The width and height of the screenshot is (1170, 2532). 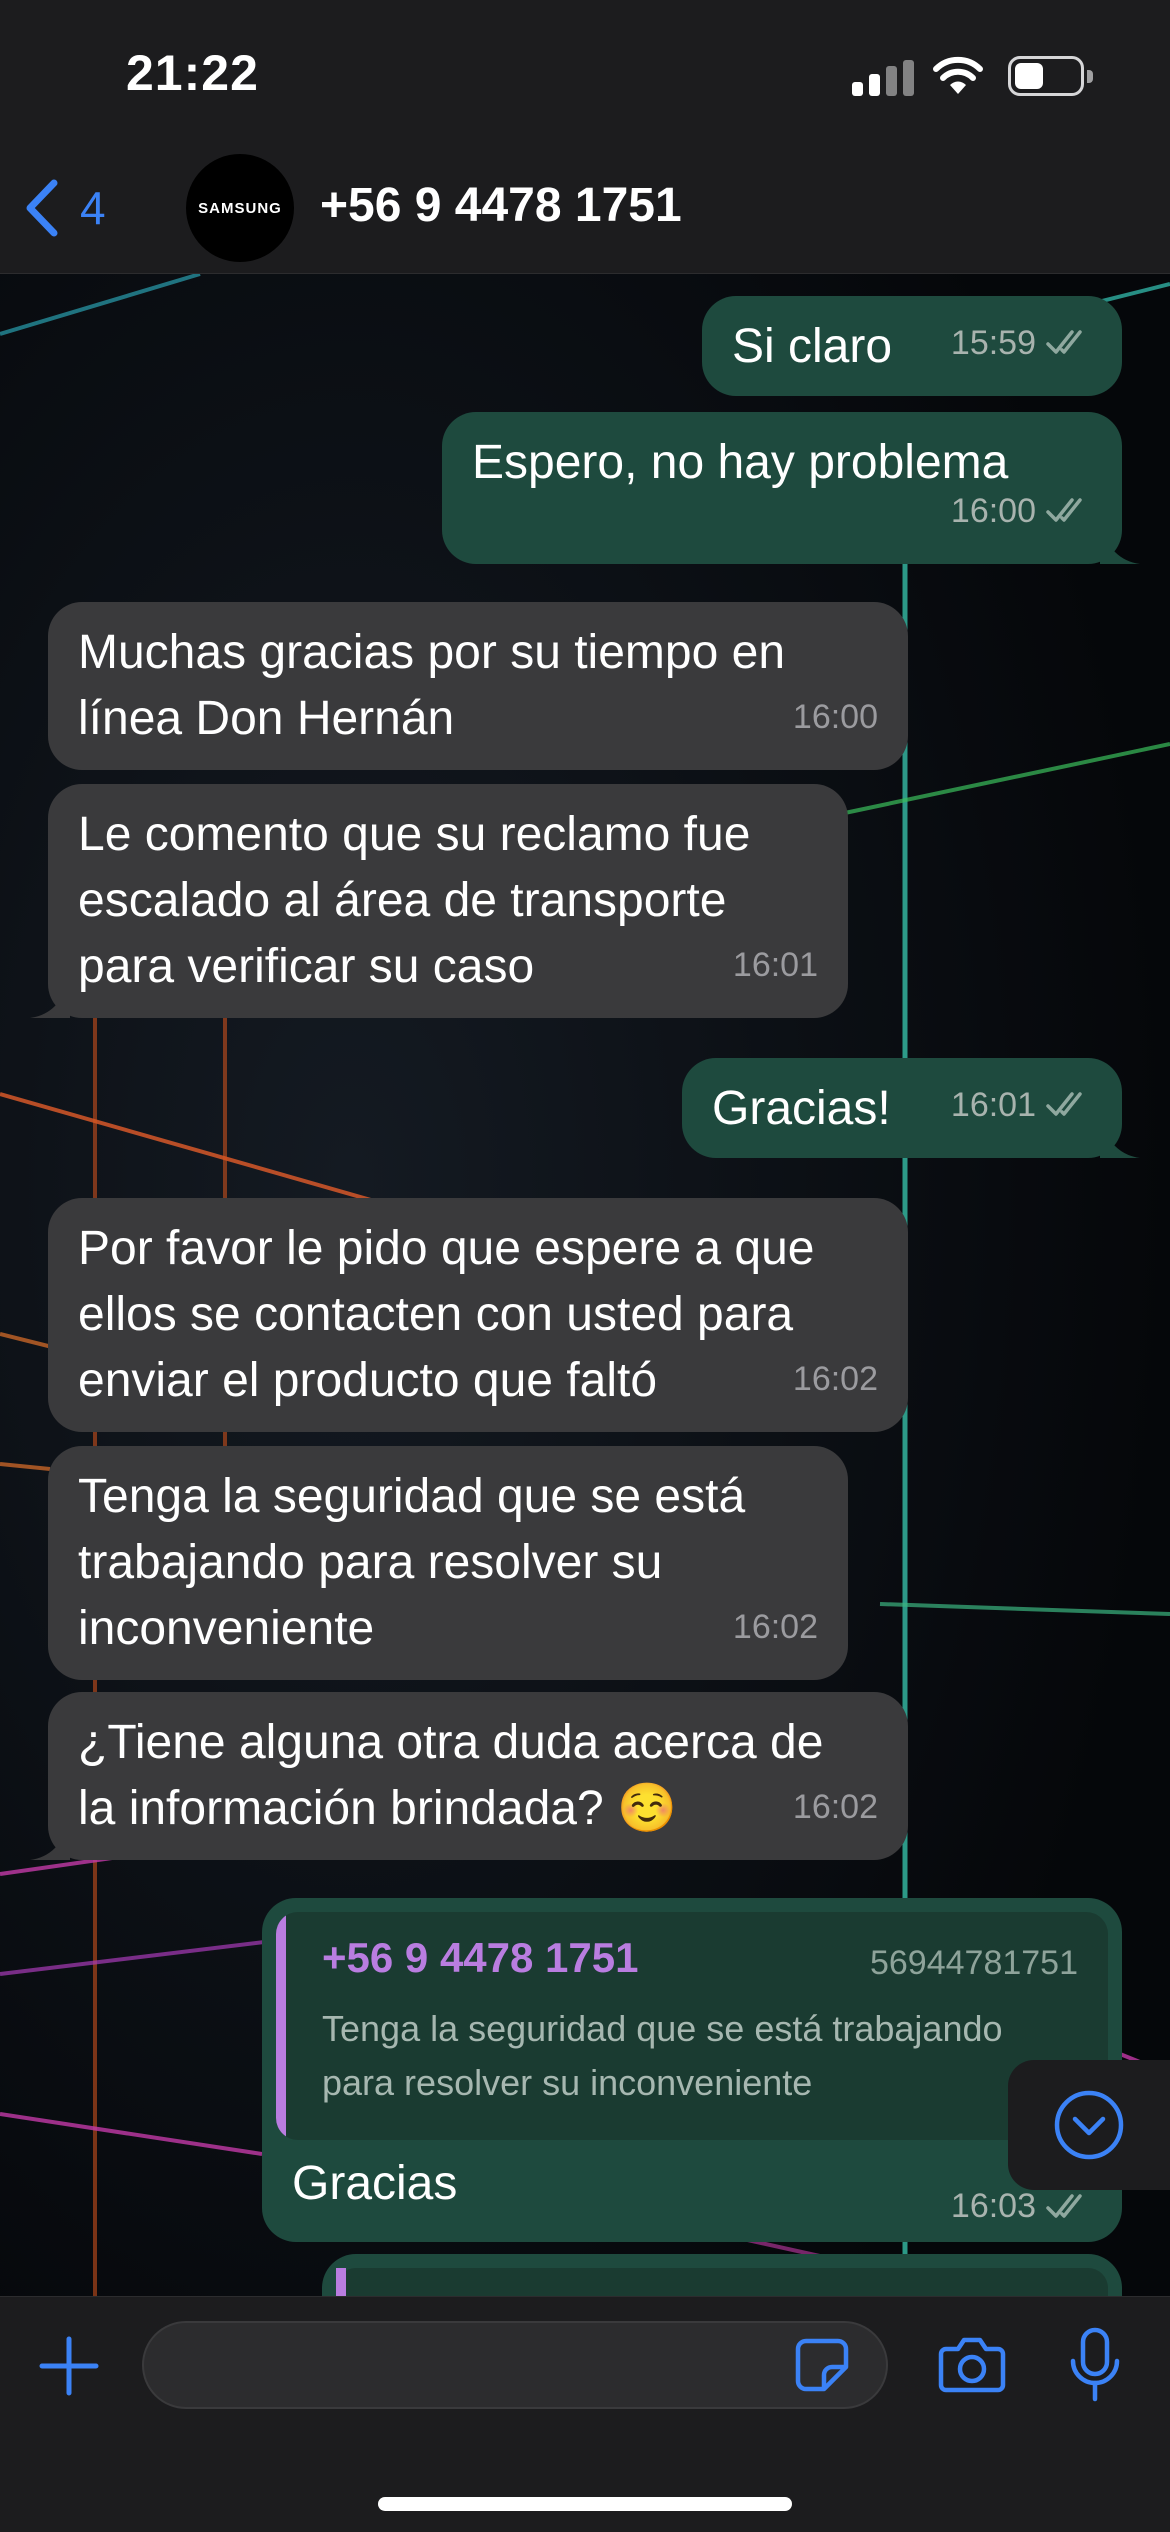 I want to click on message-text: línea Don Hernán, so click(x=266, y=718).